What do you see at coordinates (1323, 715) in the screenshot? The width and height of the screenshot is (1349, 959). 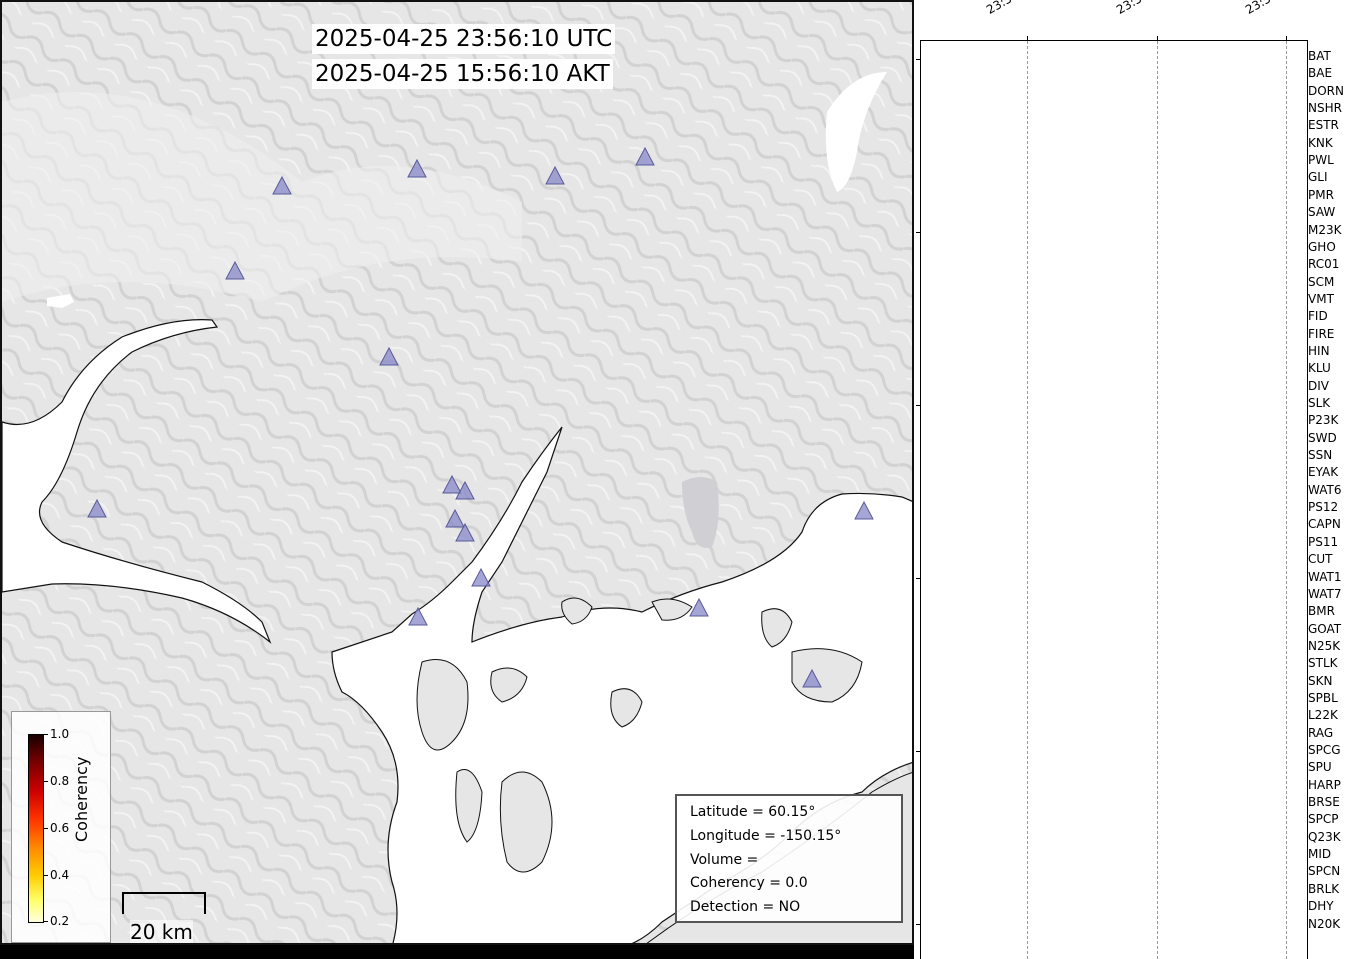 I see `station-label: L22K` at bounding box center [1323, 715].